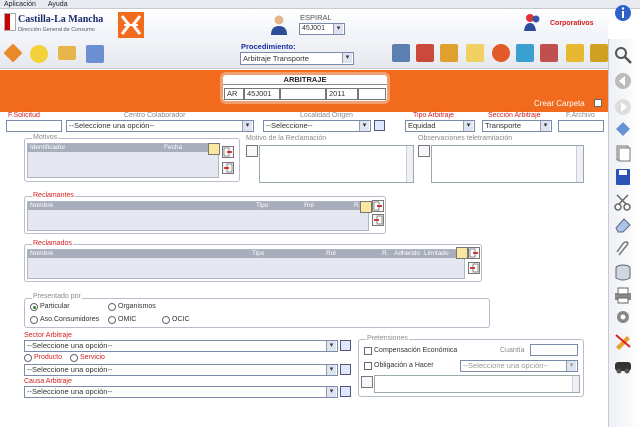 The height and width of the screenshot is (427, 640). What do you see at coordinates (581, 126) in the screenshot?
I see `archivo-date-input` at bounding box center [581, 126].